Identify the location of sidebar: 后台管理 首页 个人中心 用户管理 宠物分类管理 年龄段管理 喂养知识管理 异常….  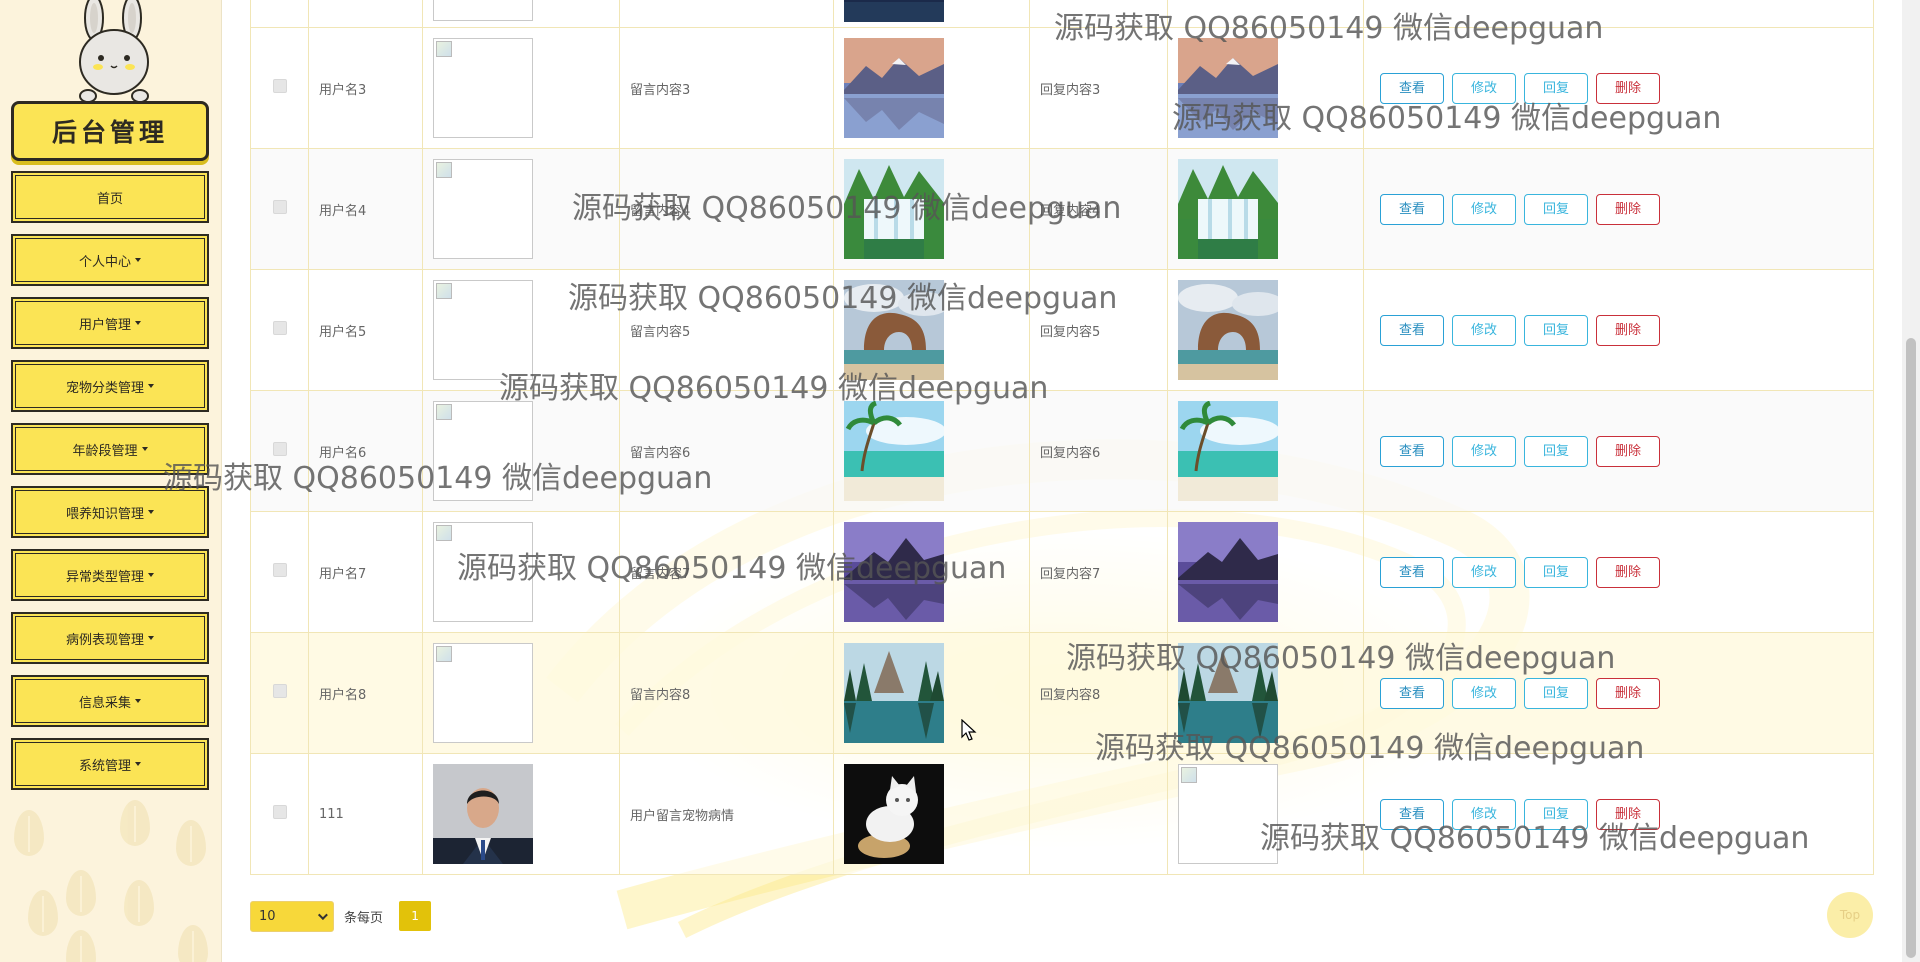
(111, 481).